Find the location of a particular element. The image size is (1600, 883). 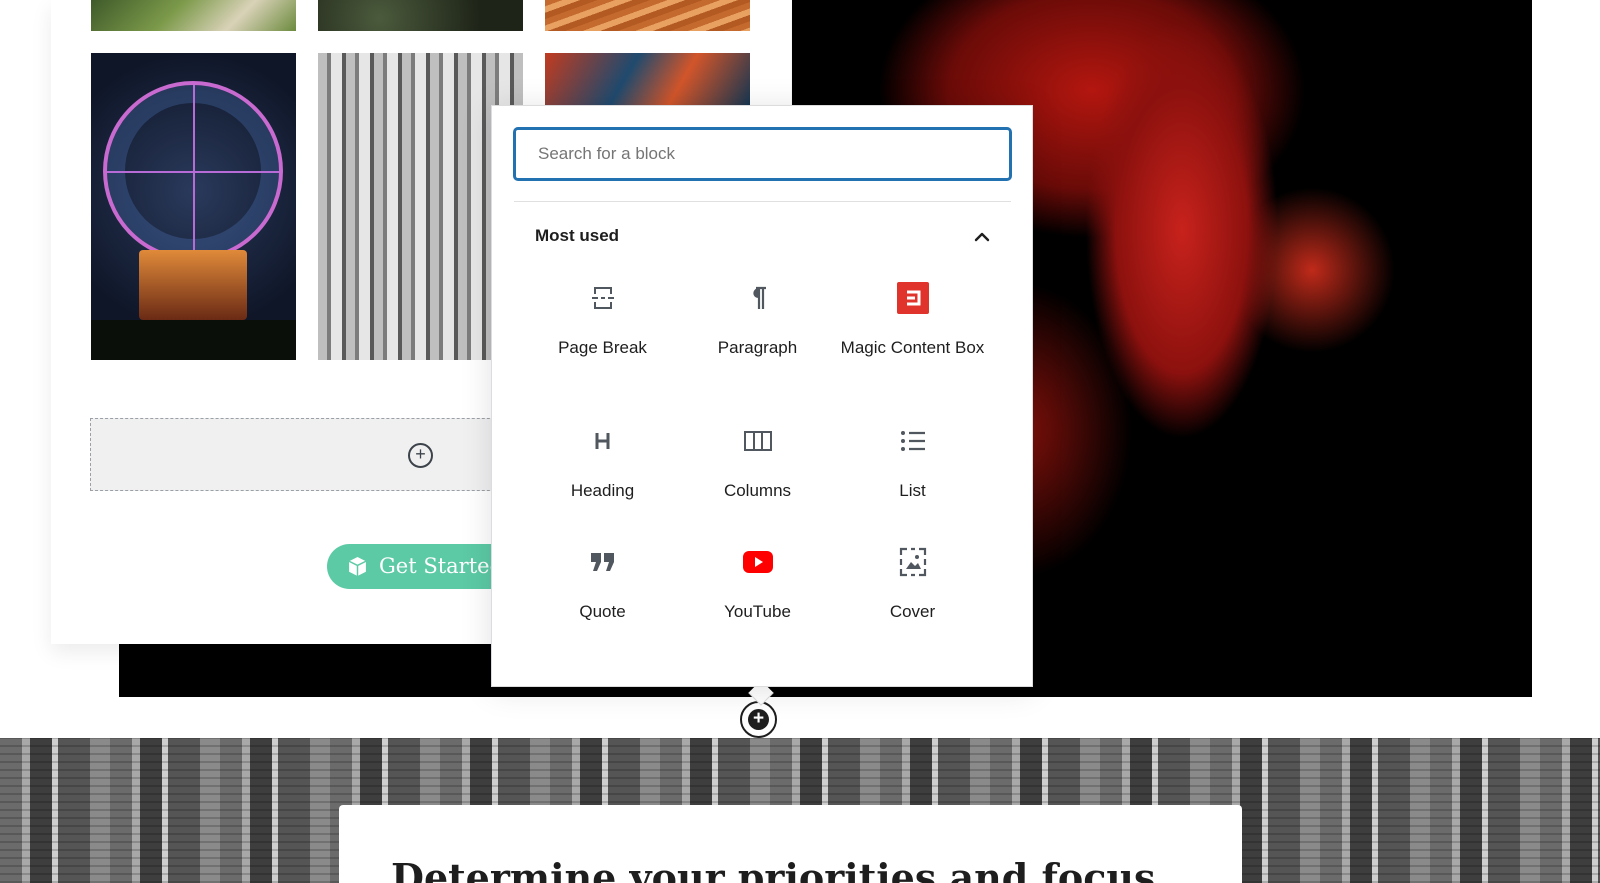

heading-icon is located at coordinates (603, 441).